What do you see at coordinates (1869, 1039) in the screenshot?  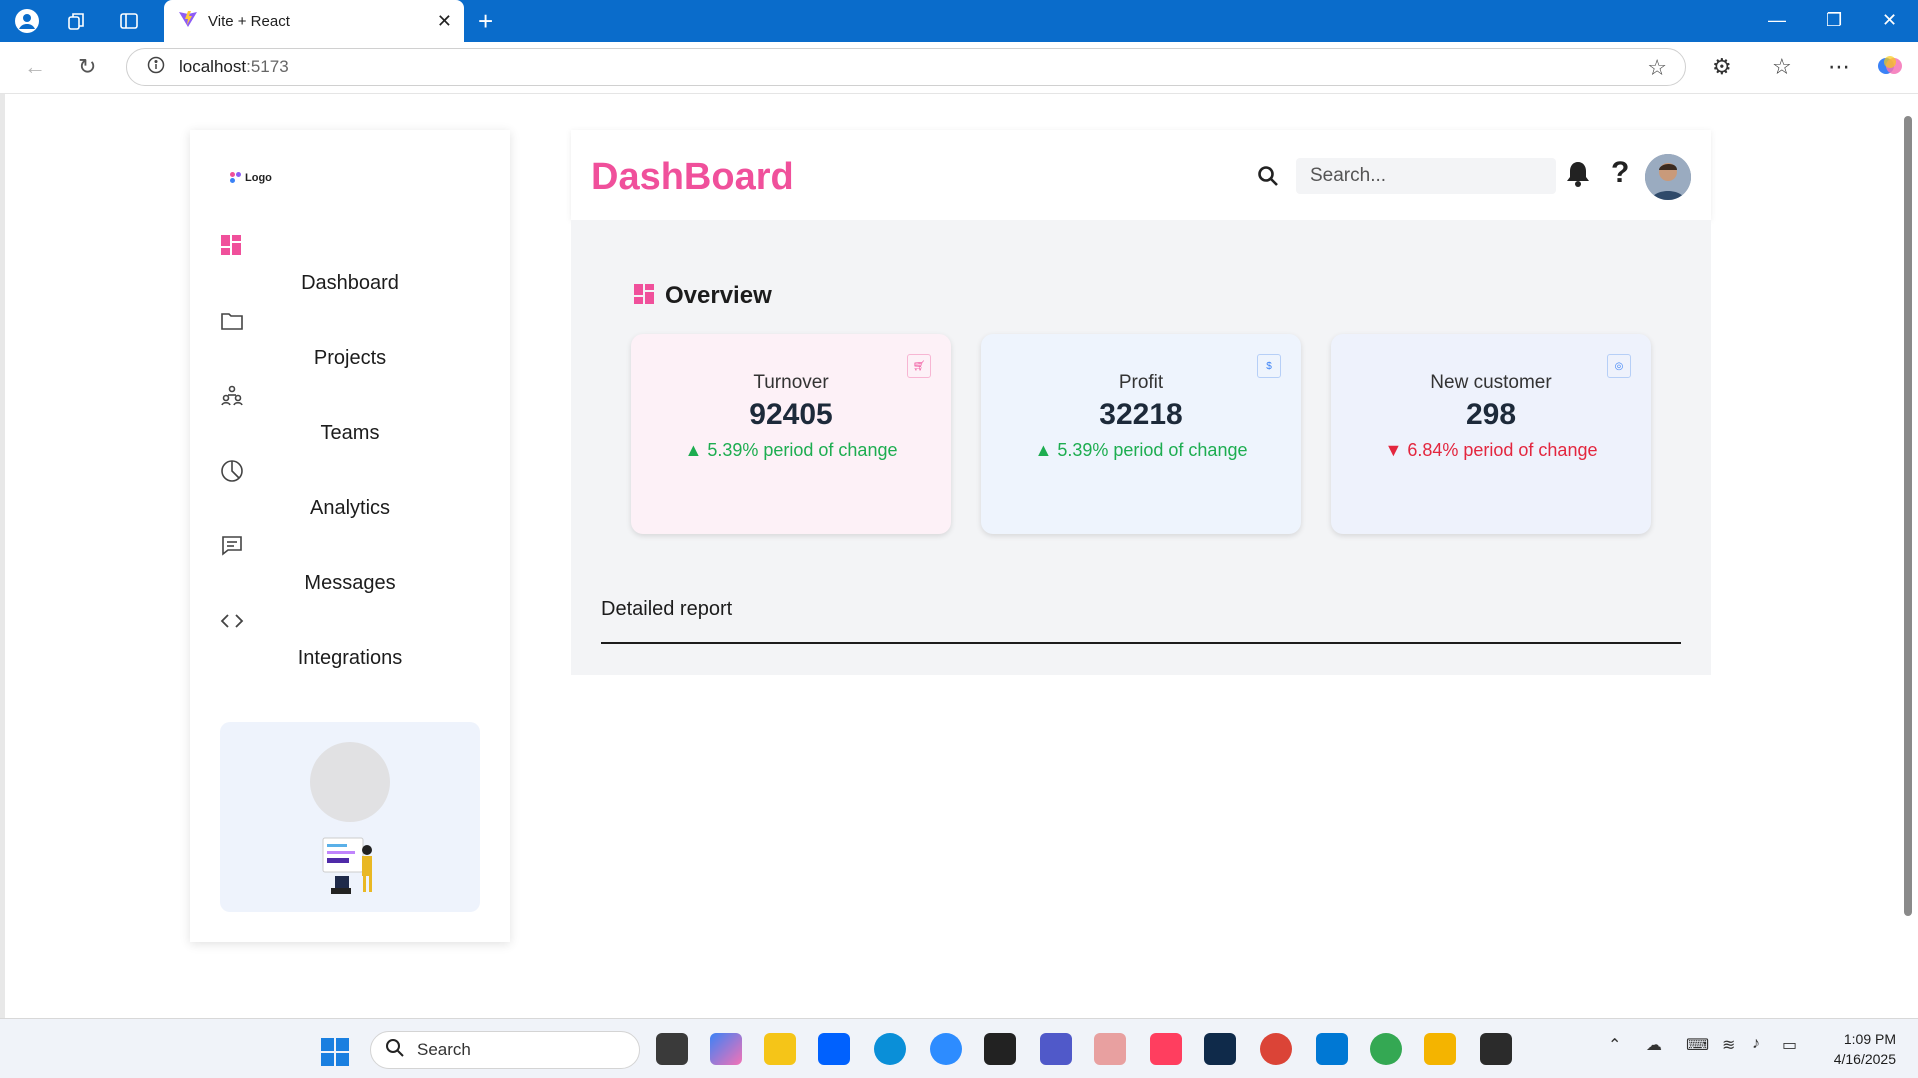 I see `clock-time: 1:09 PM` at bounding box center [1869, 1039].